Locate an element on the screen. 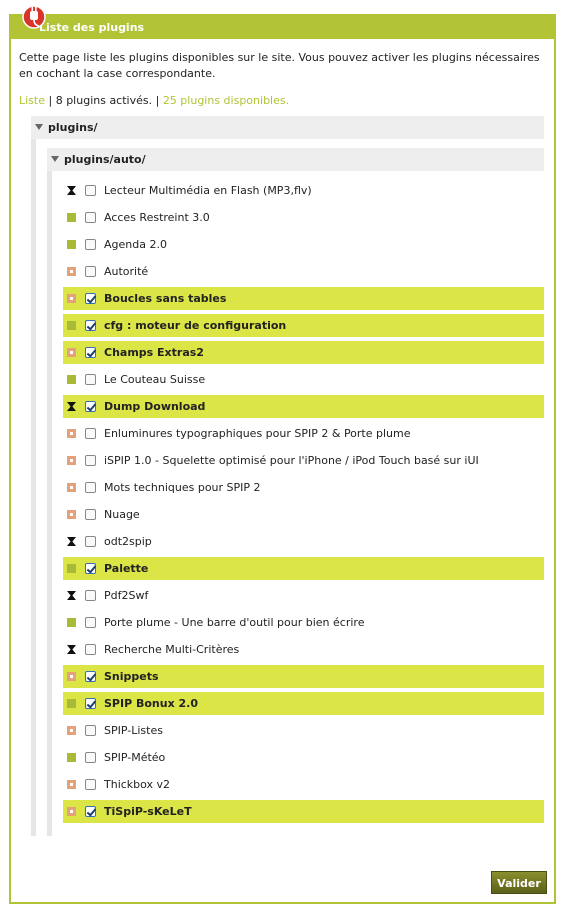 The image size is (564, 915). plugin-row: Agenda 2.0 is located at coordinates (303, 244).